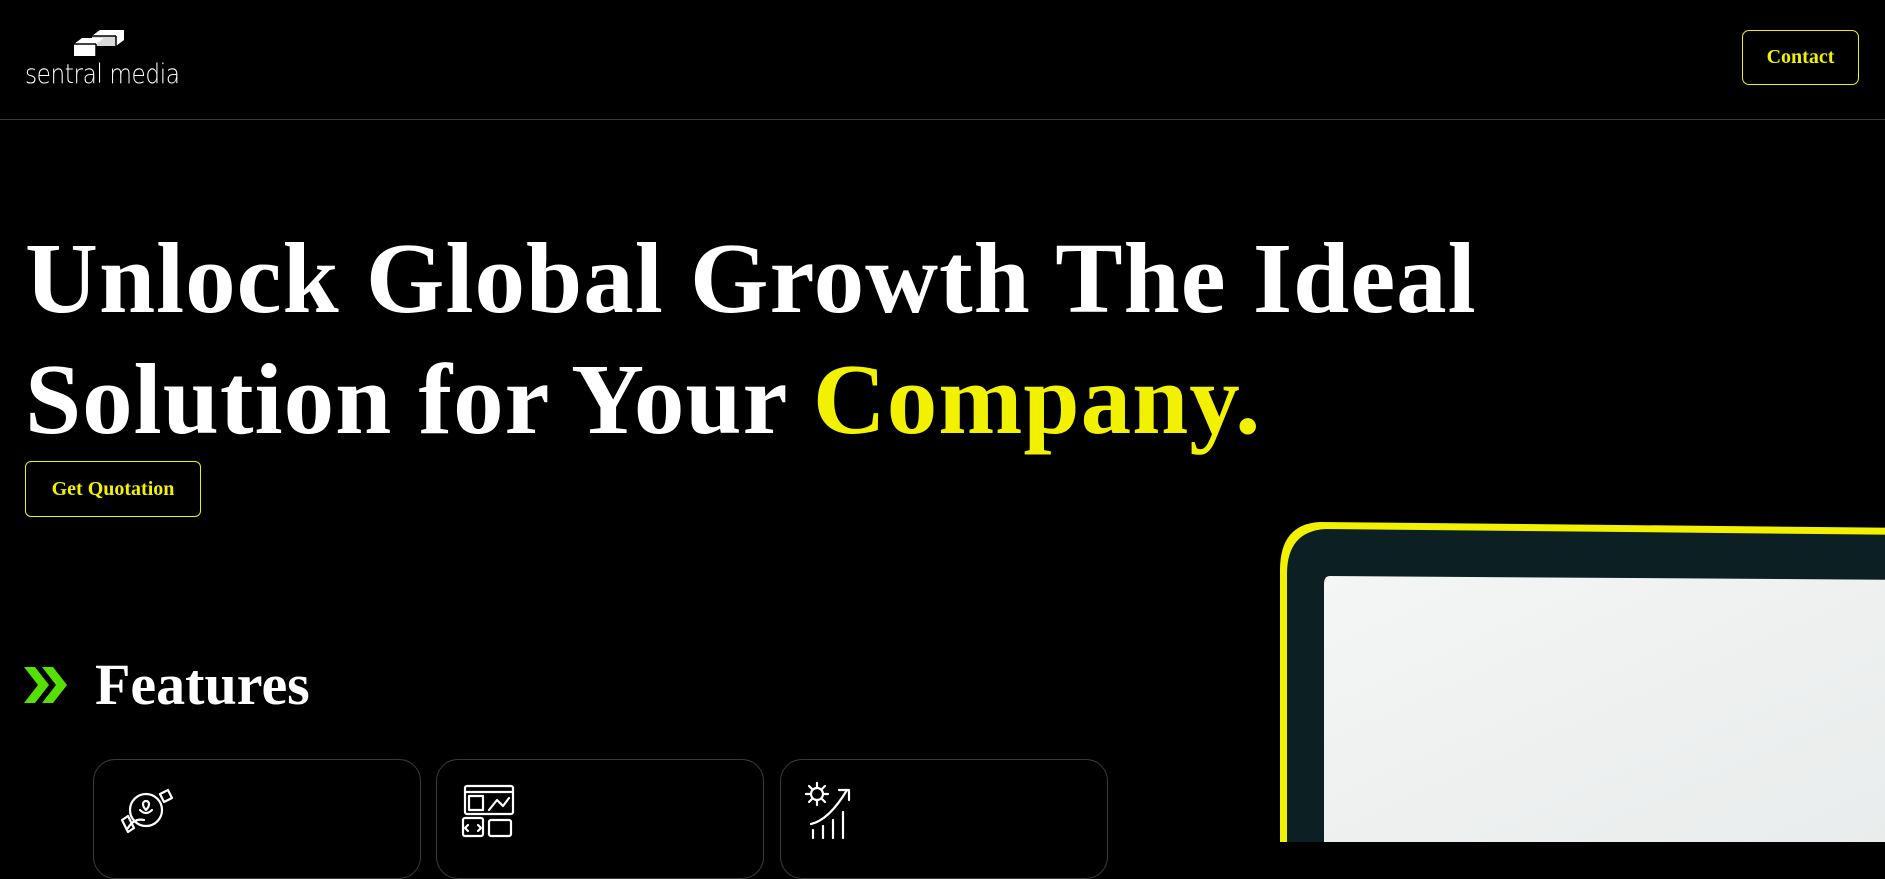  Describe the element at coordinates (105, 58) in the screenshot. I see `logo: sentral media` at that location.